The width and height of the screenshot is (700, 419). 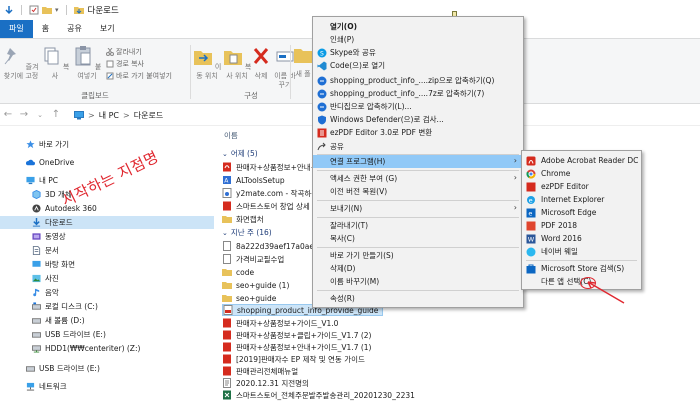 What do you see at coordinates (107, 236) in the screenshot?
I see `nav-videos: 동영상` at bounding box center [107, 236].